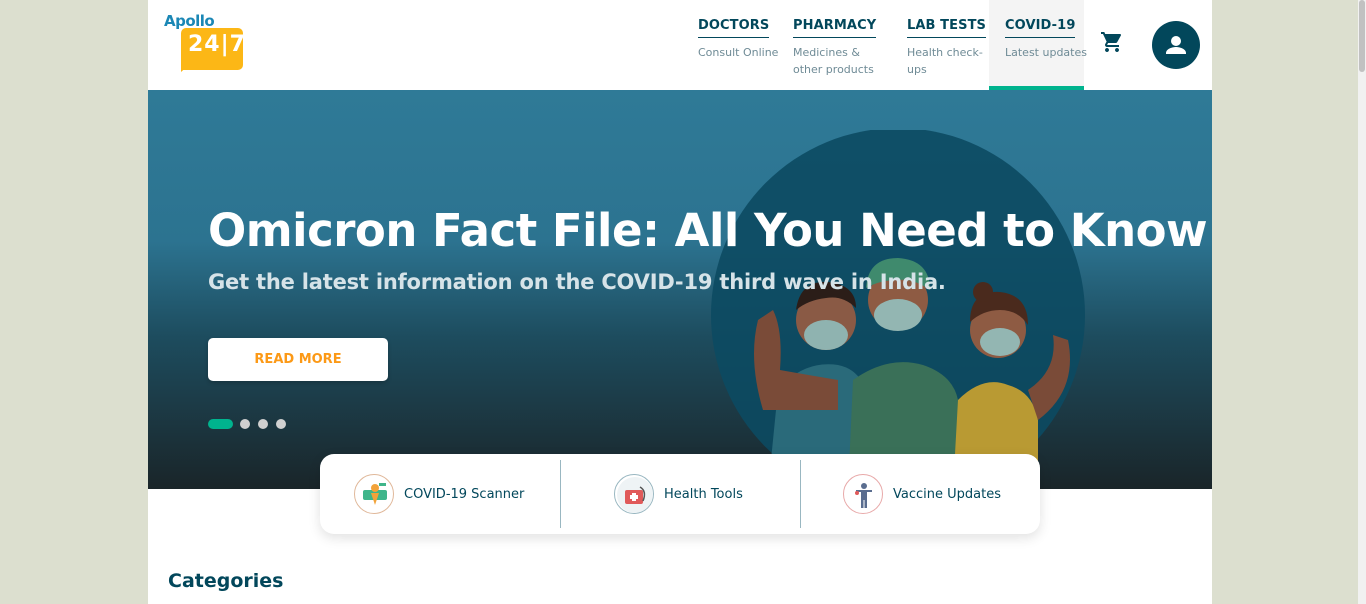 The image size is (1366, 604). I want to click on scrollbar-thumb, so click(1362, 36).